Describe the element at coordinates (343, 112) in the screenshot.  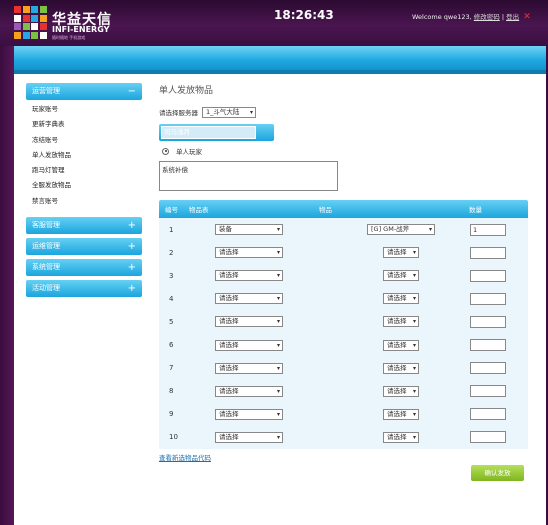
I see `server-row: 请选择服务器 1_斗气大陆 ▾` at that location.